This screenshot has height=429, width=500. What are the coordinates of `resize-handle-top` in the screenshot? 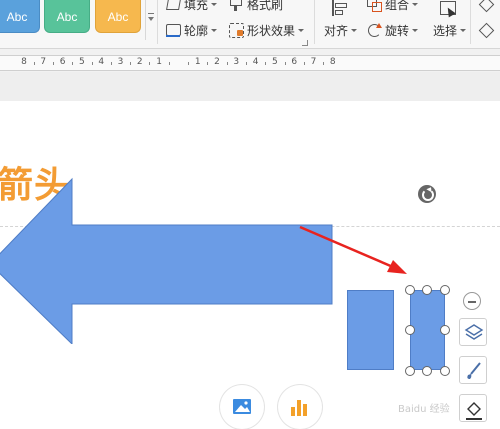 It's located at (427, 290).